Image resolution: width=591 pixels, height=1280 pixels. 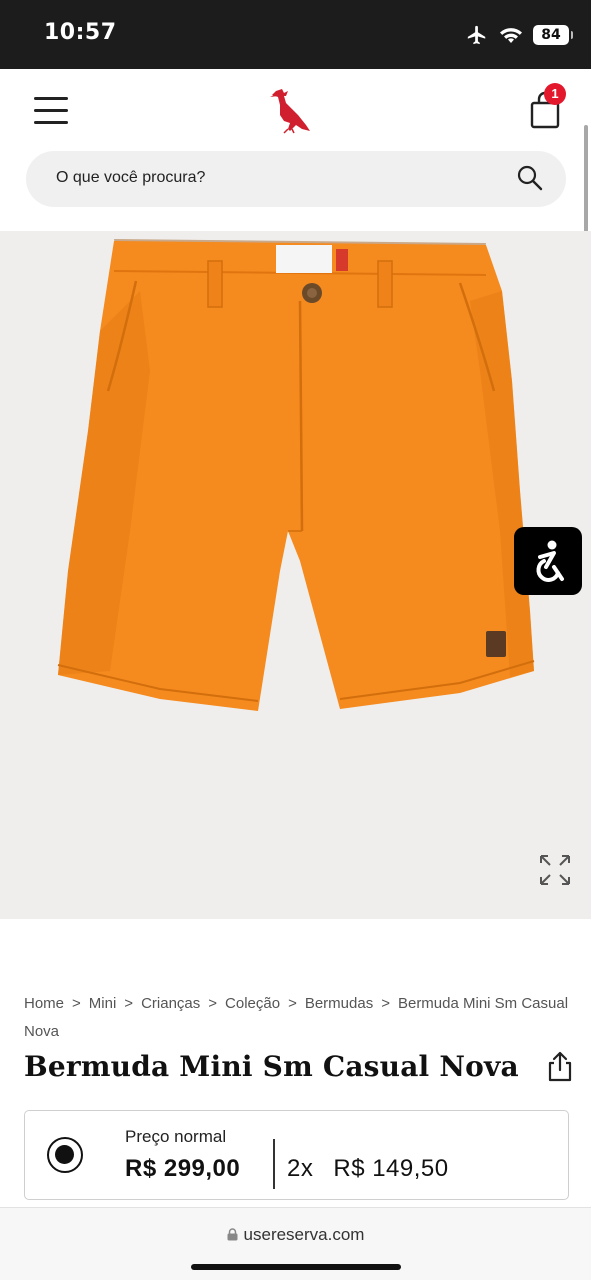 I want to click on breadcrumb-bermudas: Bermudas, so click(x=339, y=1003).